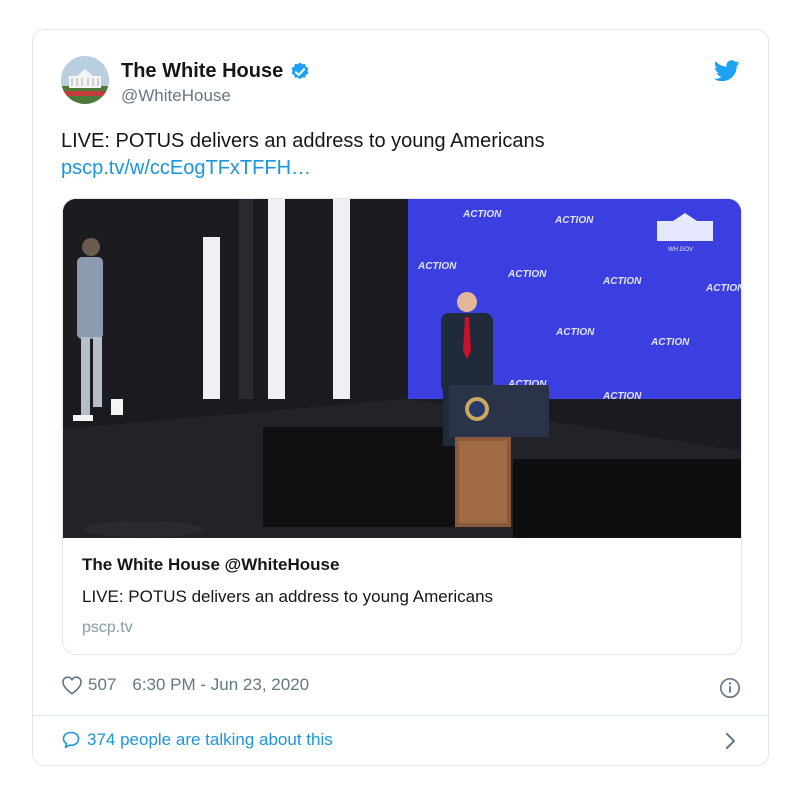 The width and height of the screenshot is (799, 795). I want to click on tweet-meta: 507 6:30 PM - Jun 23, 2020, so click(185, 685).